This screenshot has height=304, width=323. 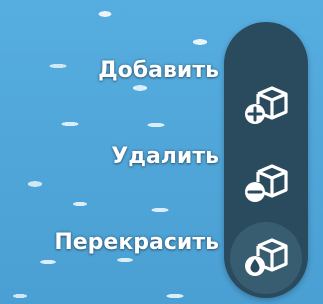 I want to click on box-paint-drop-icon, so click(x=266, y=257).